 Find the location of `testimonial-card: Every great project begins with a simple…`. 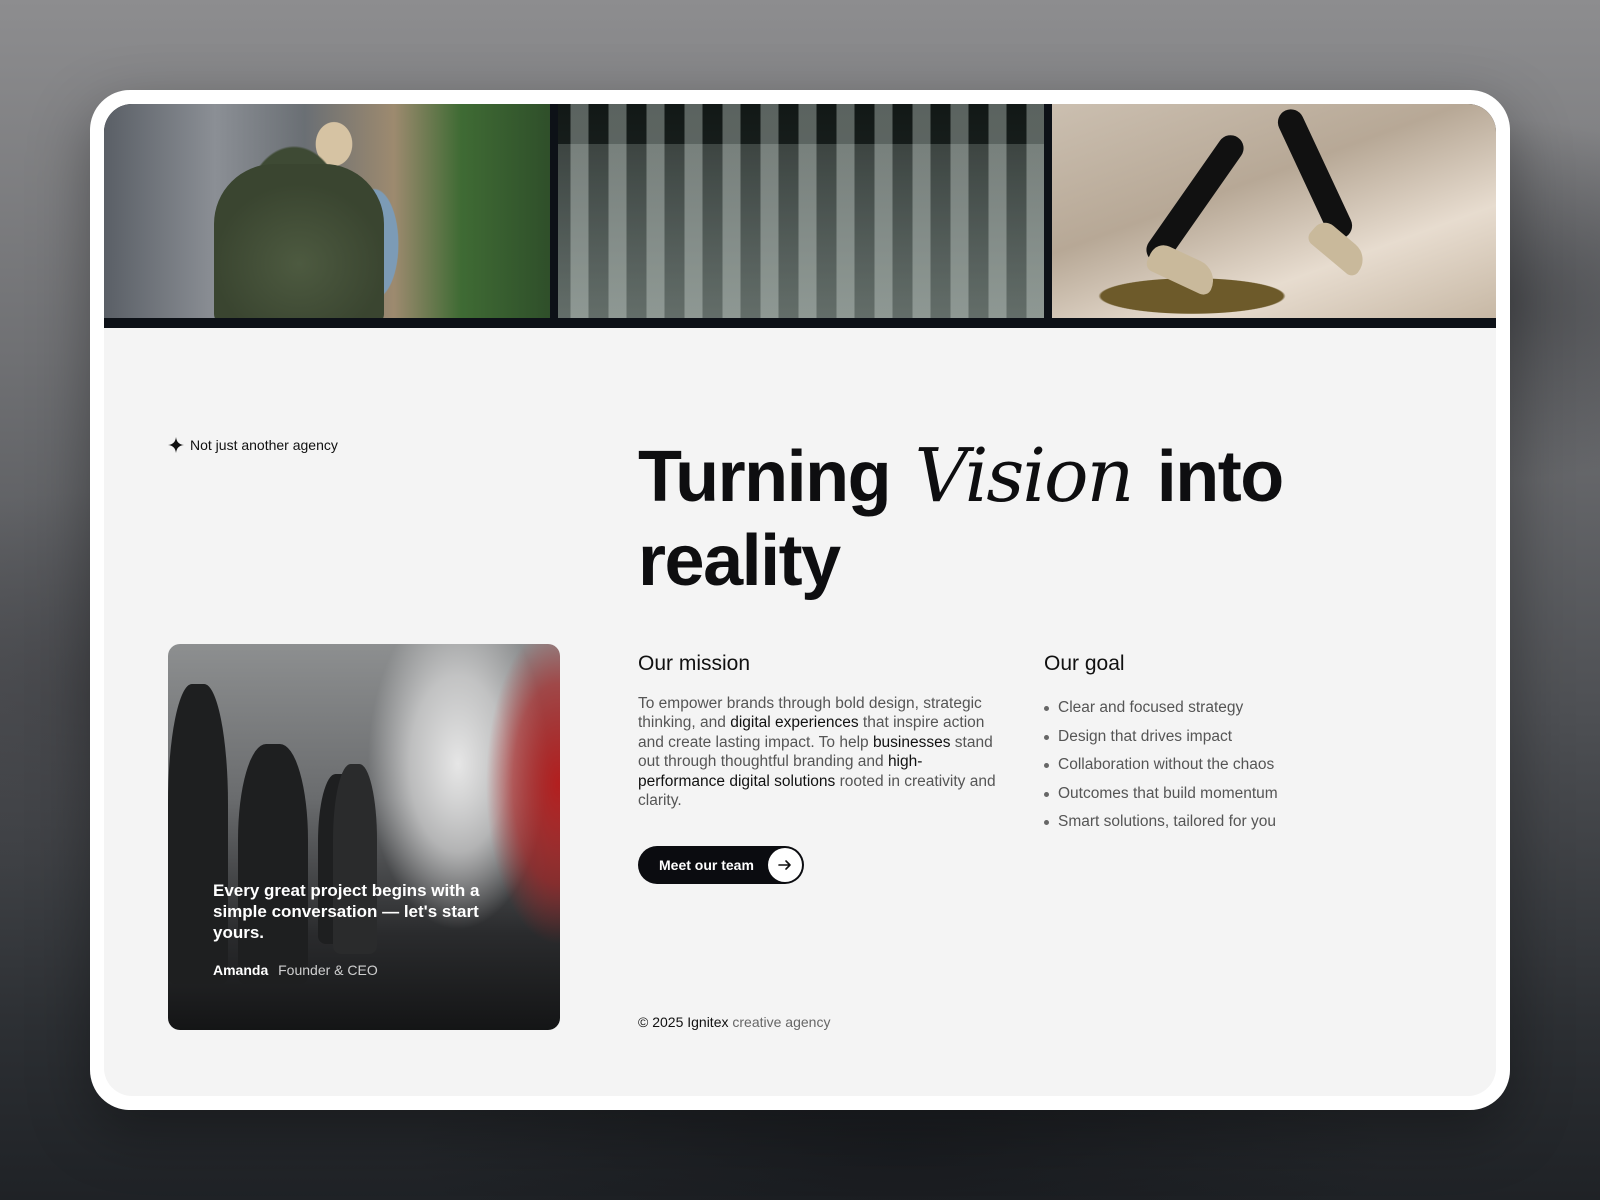

testimonial-card: Every great project begins with a simple… is located at coordinates (364, 837).